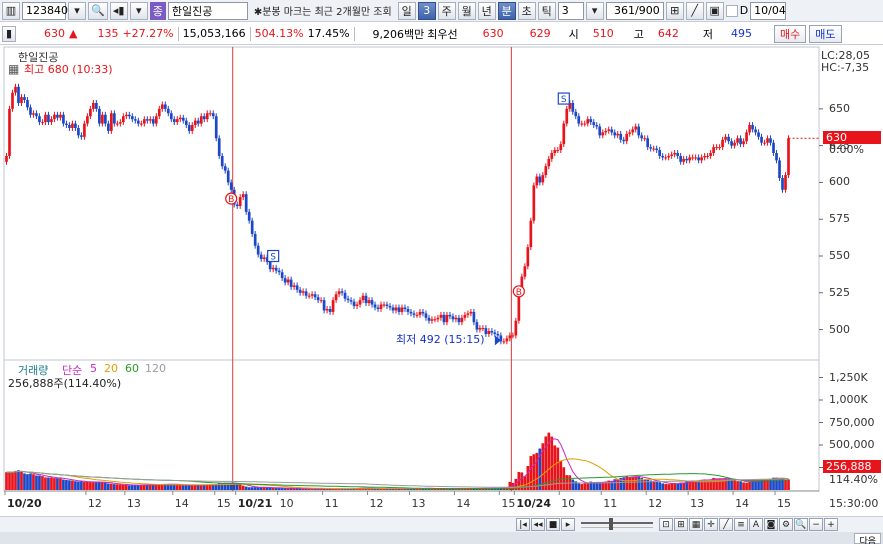 Image resolution: width=883 pixels, height=544 pixels. Describe the element at coordinates (816, 524) in the screenshot. I see `zoom-out-icon: −` at that location.